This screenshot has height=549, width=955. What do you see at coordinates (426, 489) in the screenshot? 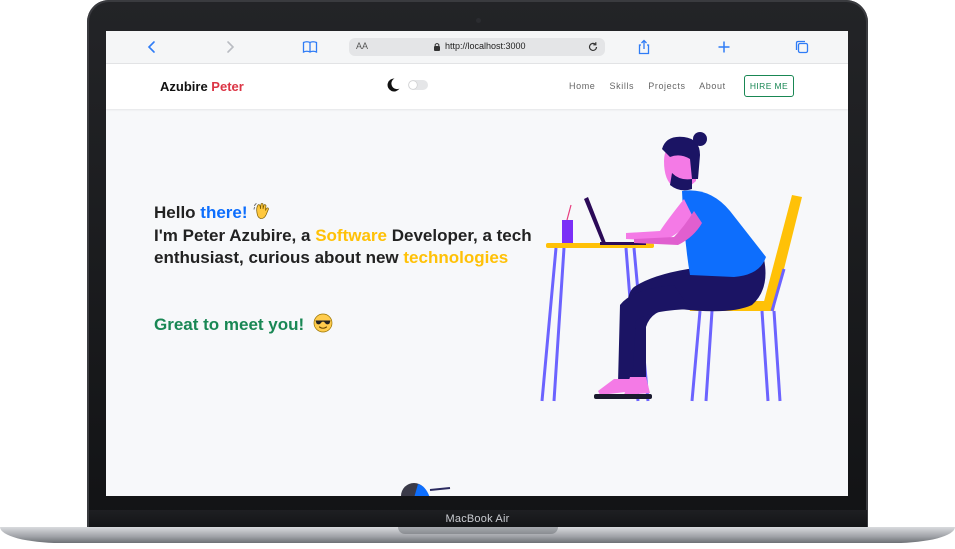
I see `next-section-illustration-peek` at bounding box center [426, 489].